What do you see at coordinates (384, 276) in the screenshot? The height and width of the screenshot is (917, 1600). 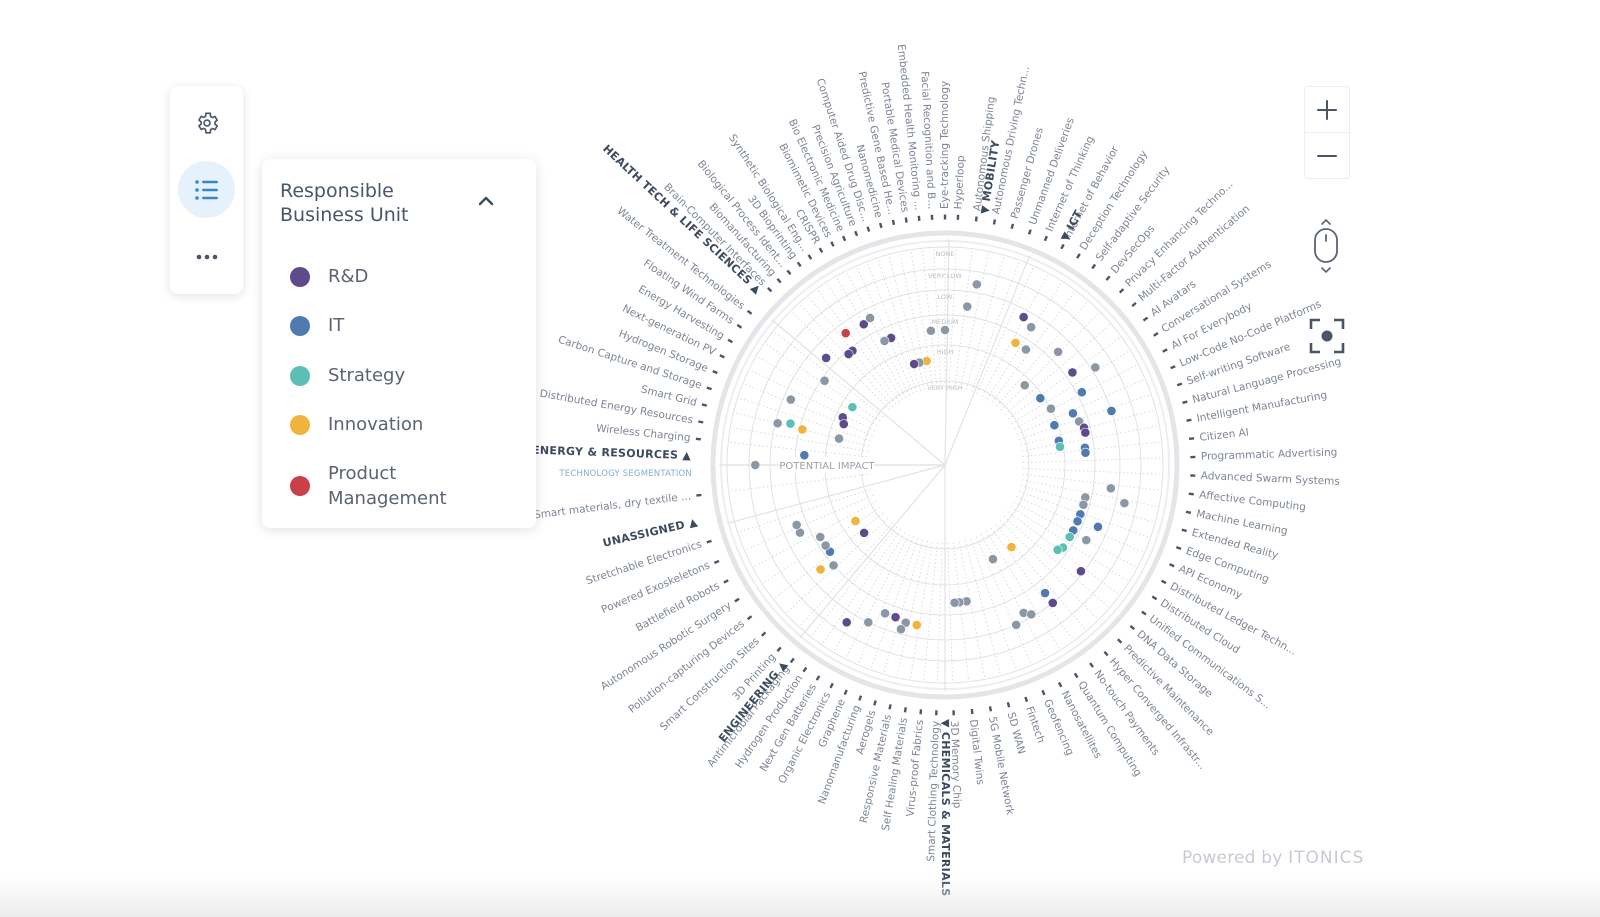 I see `legend-item: R&D` at bounding box center [384, 276].